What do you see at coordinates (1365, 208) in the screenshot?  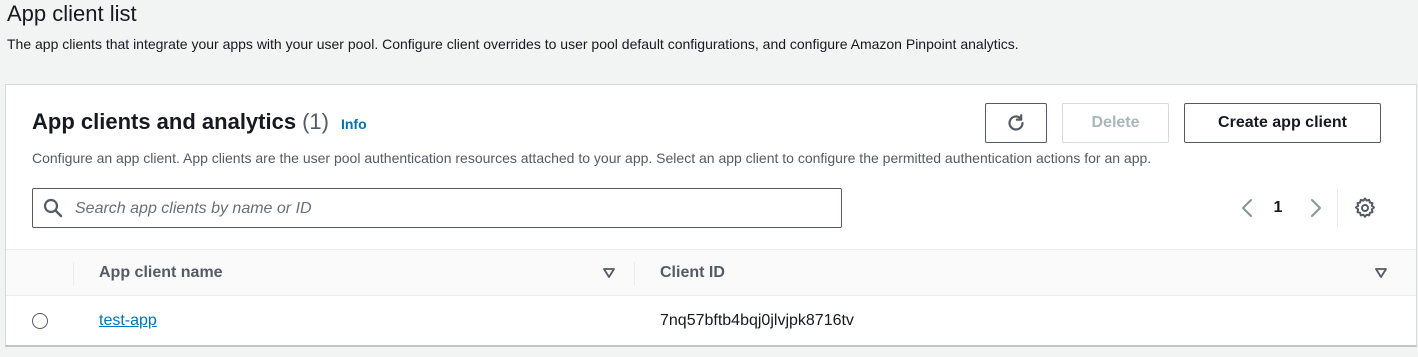 I see `gear-icon` at bounding box center [1365, 208].